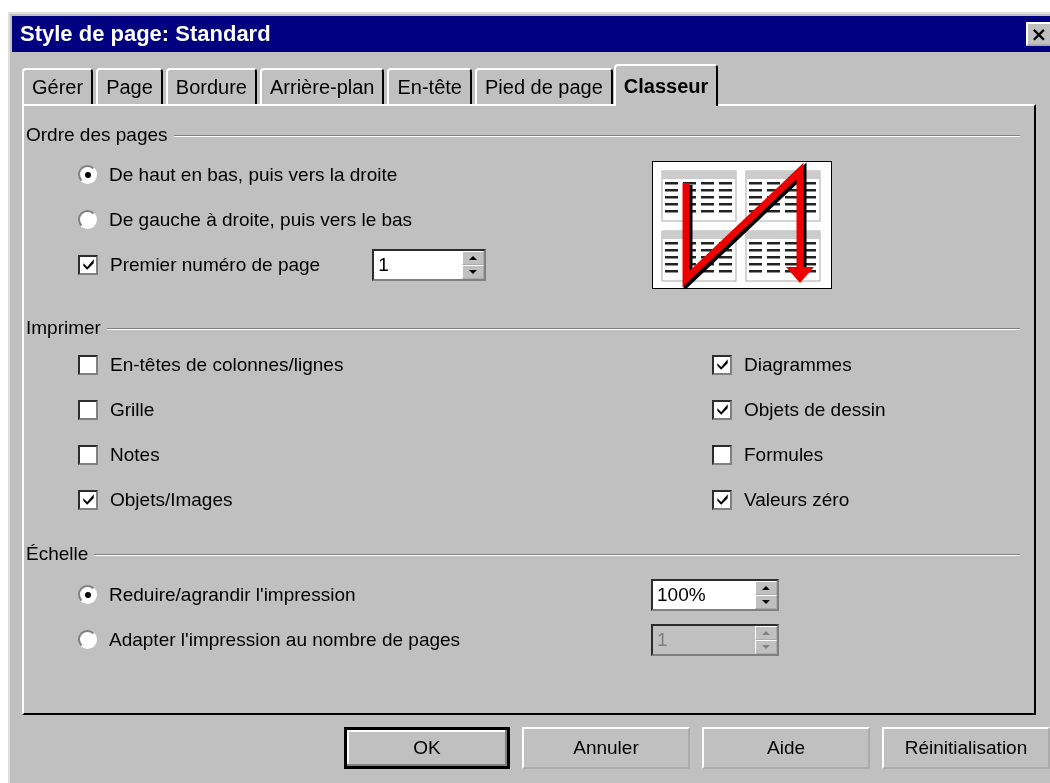 Image resolution: width=1050 pixels, height=783 pixels. Describe the element at coordinates (57, 554) in the screenshot. I see `group-title: Échelle` at that location.